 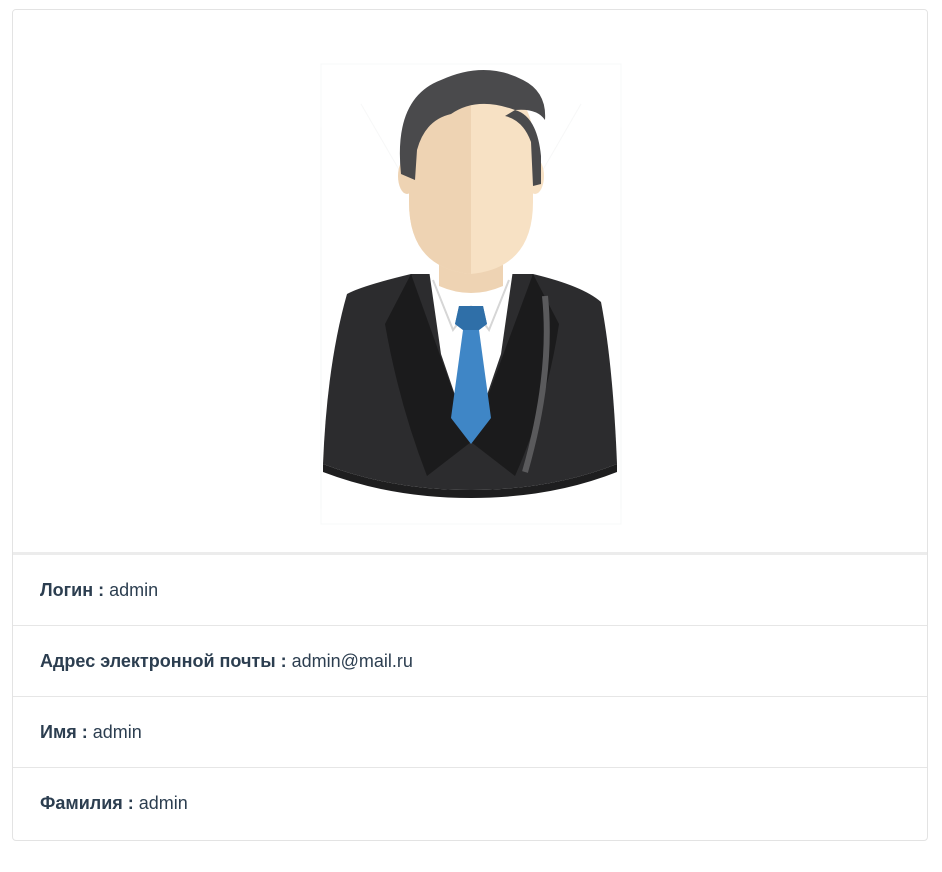 I want to click on email-row: Адрес электронной почты: admin@mail.ru, so click(x=470, y=661).